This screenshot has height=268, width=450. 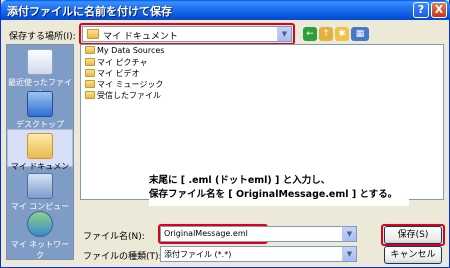 I want to click on place-my-network: マイ ネットワーク, so click(x=40, y=236).